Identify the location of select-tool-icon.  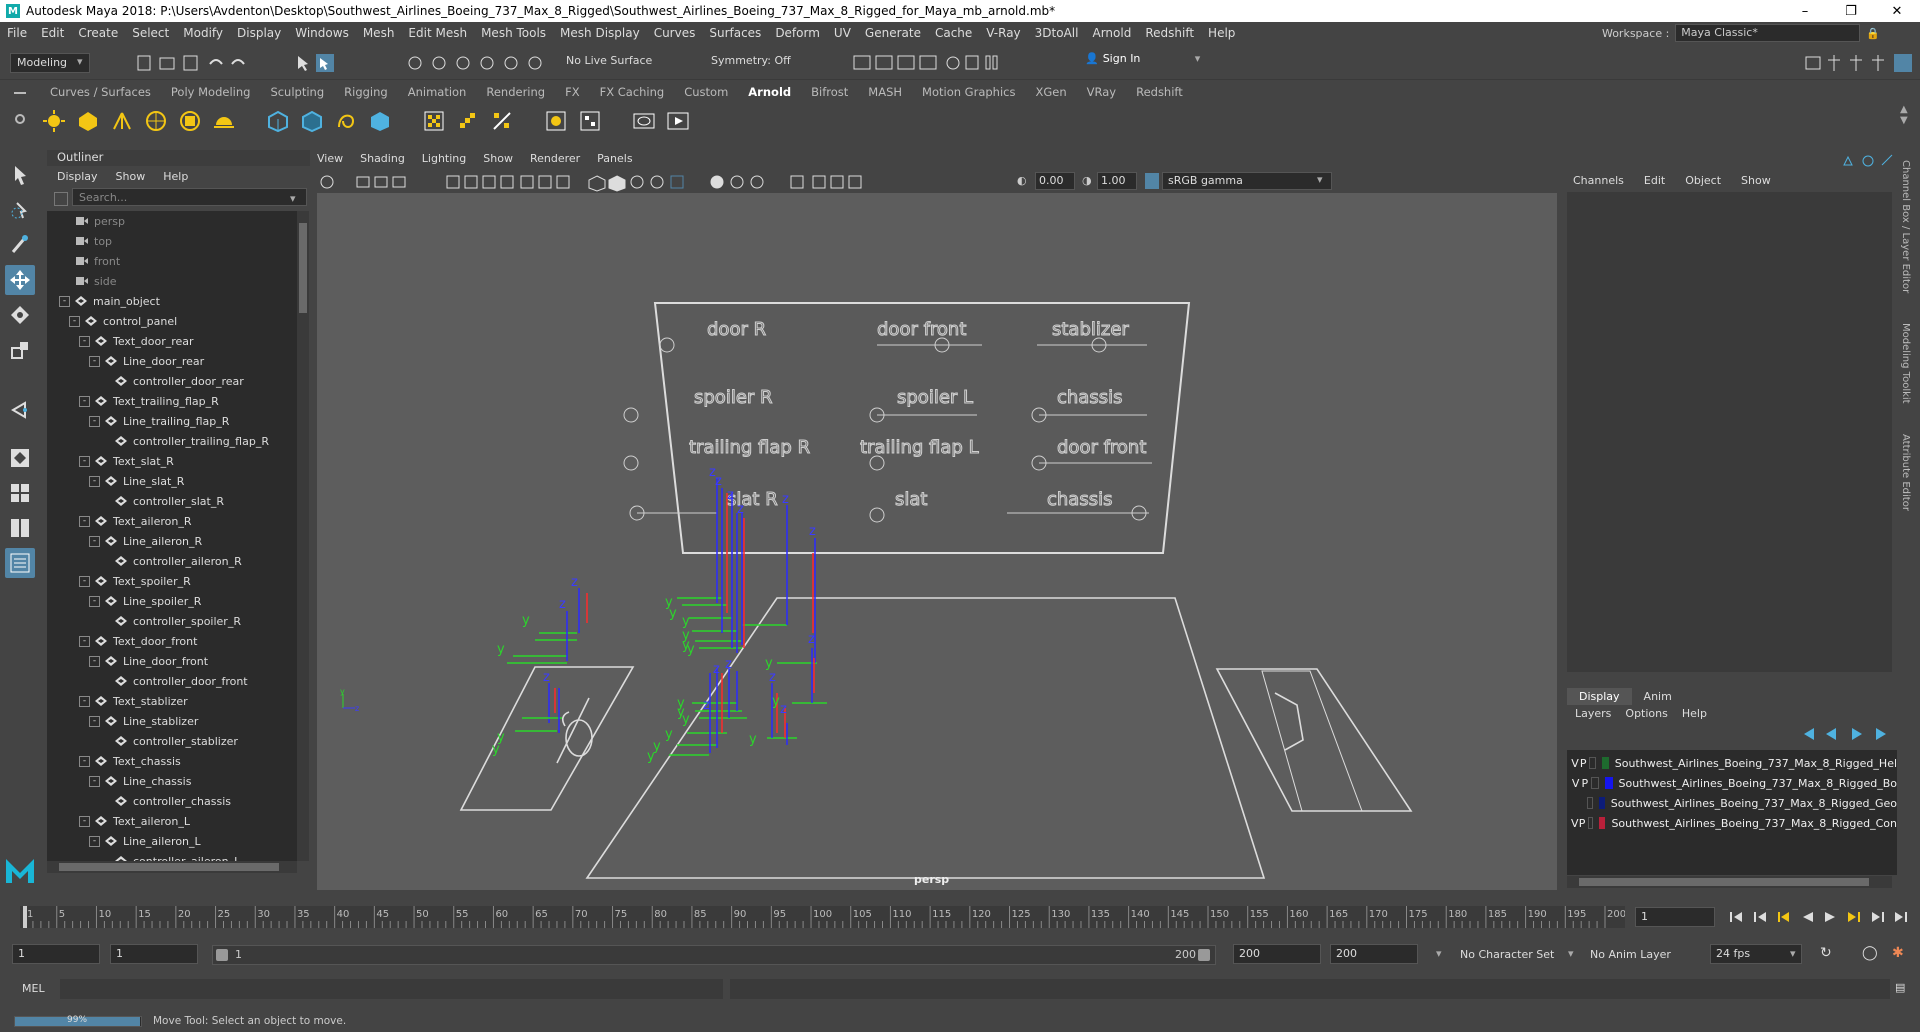
(20, 175).